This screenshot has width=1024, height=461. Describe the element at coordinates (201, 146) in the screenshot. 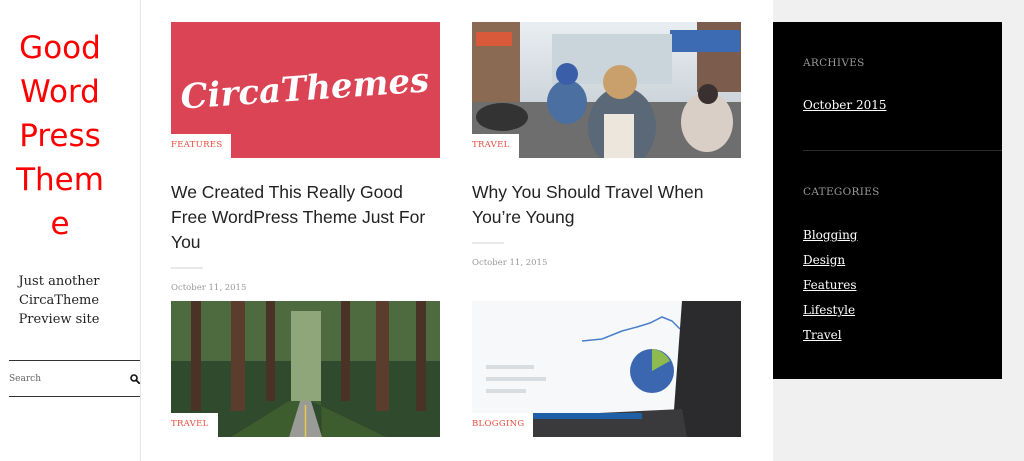

I see `post-category: FEATURES` at that location.